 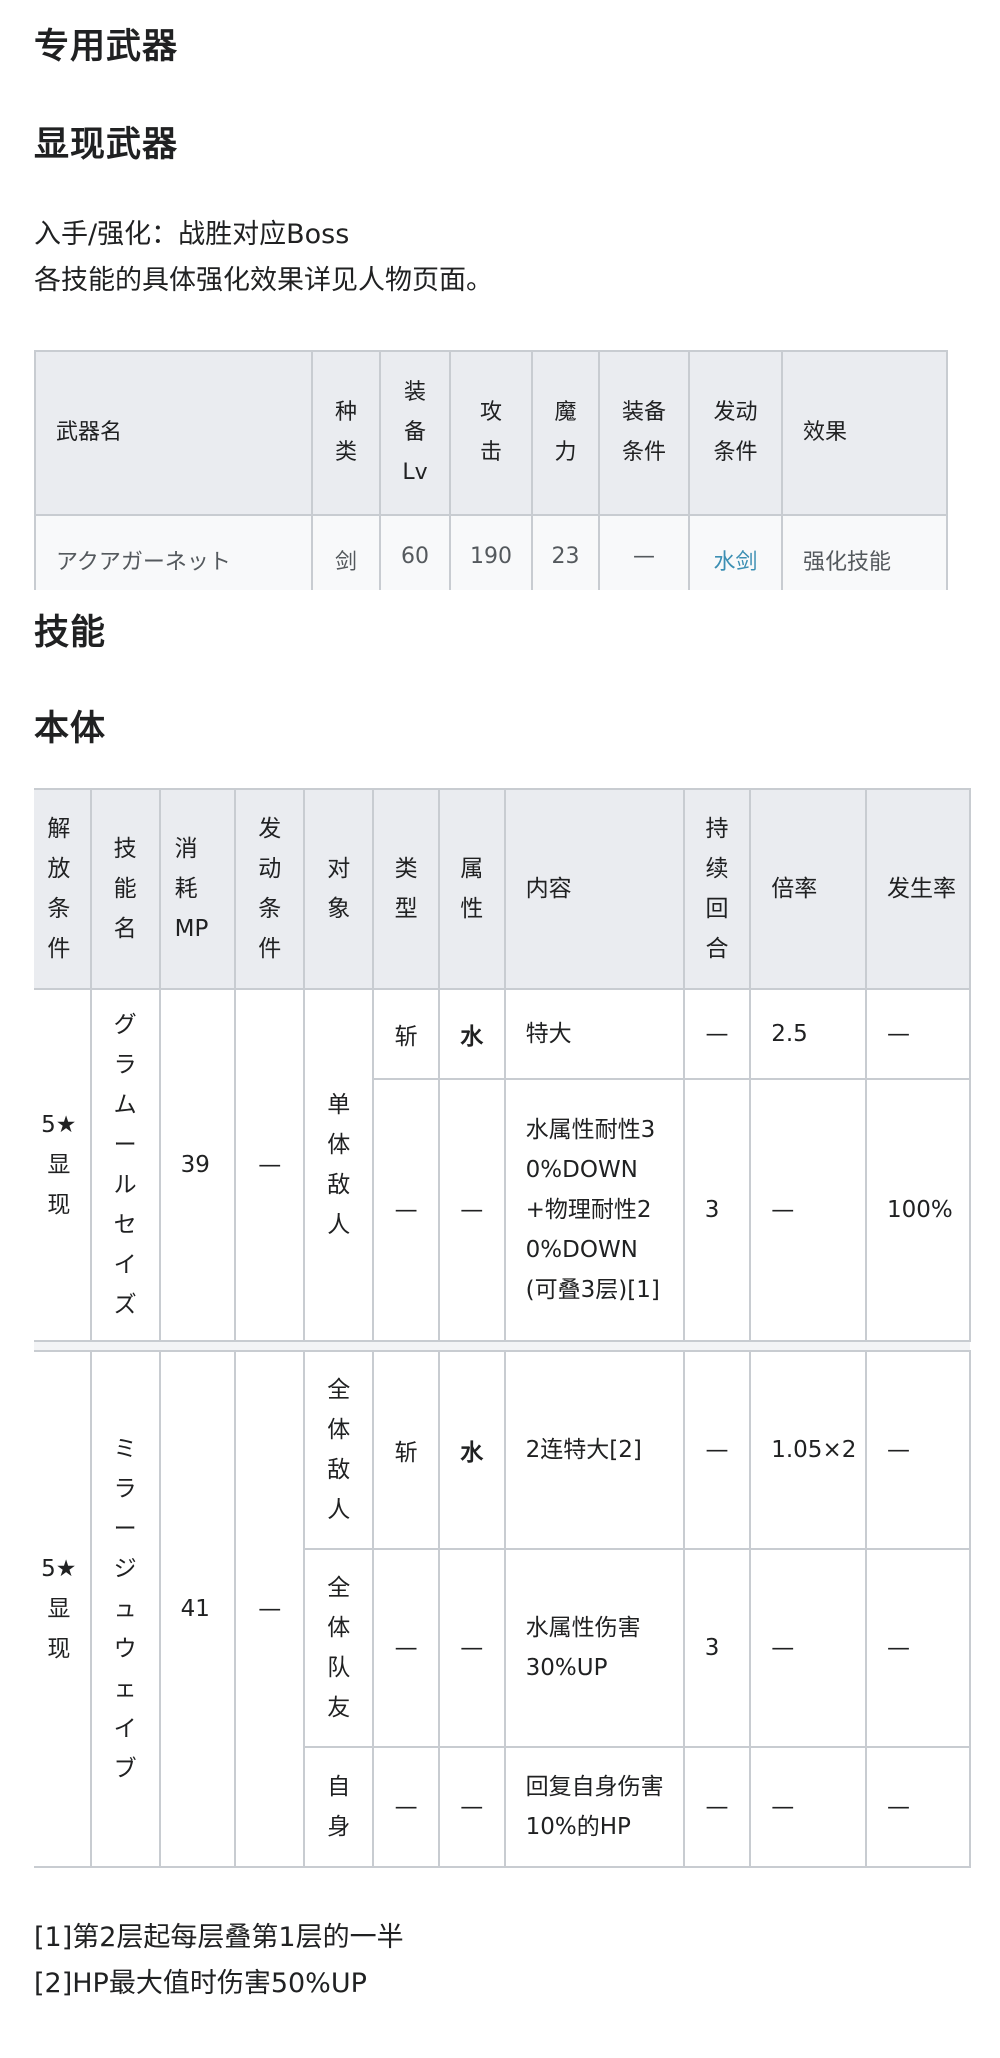 I want to click on weapon-trigger: 水剑, so click(x=736, y=552).